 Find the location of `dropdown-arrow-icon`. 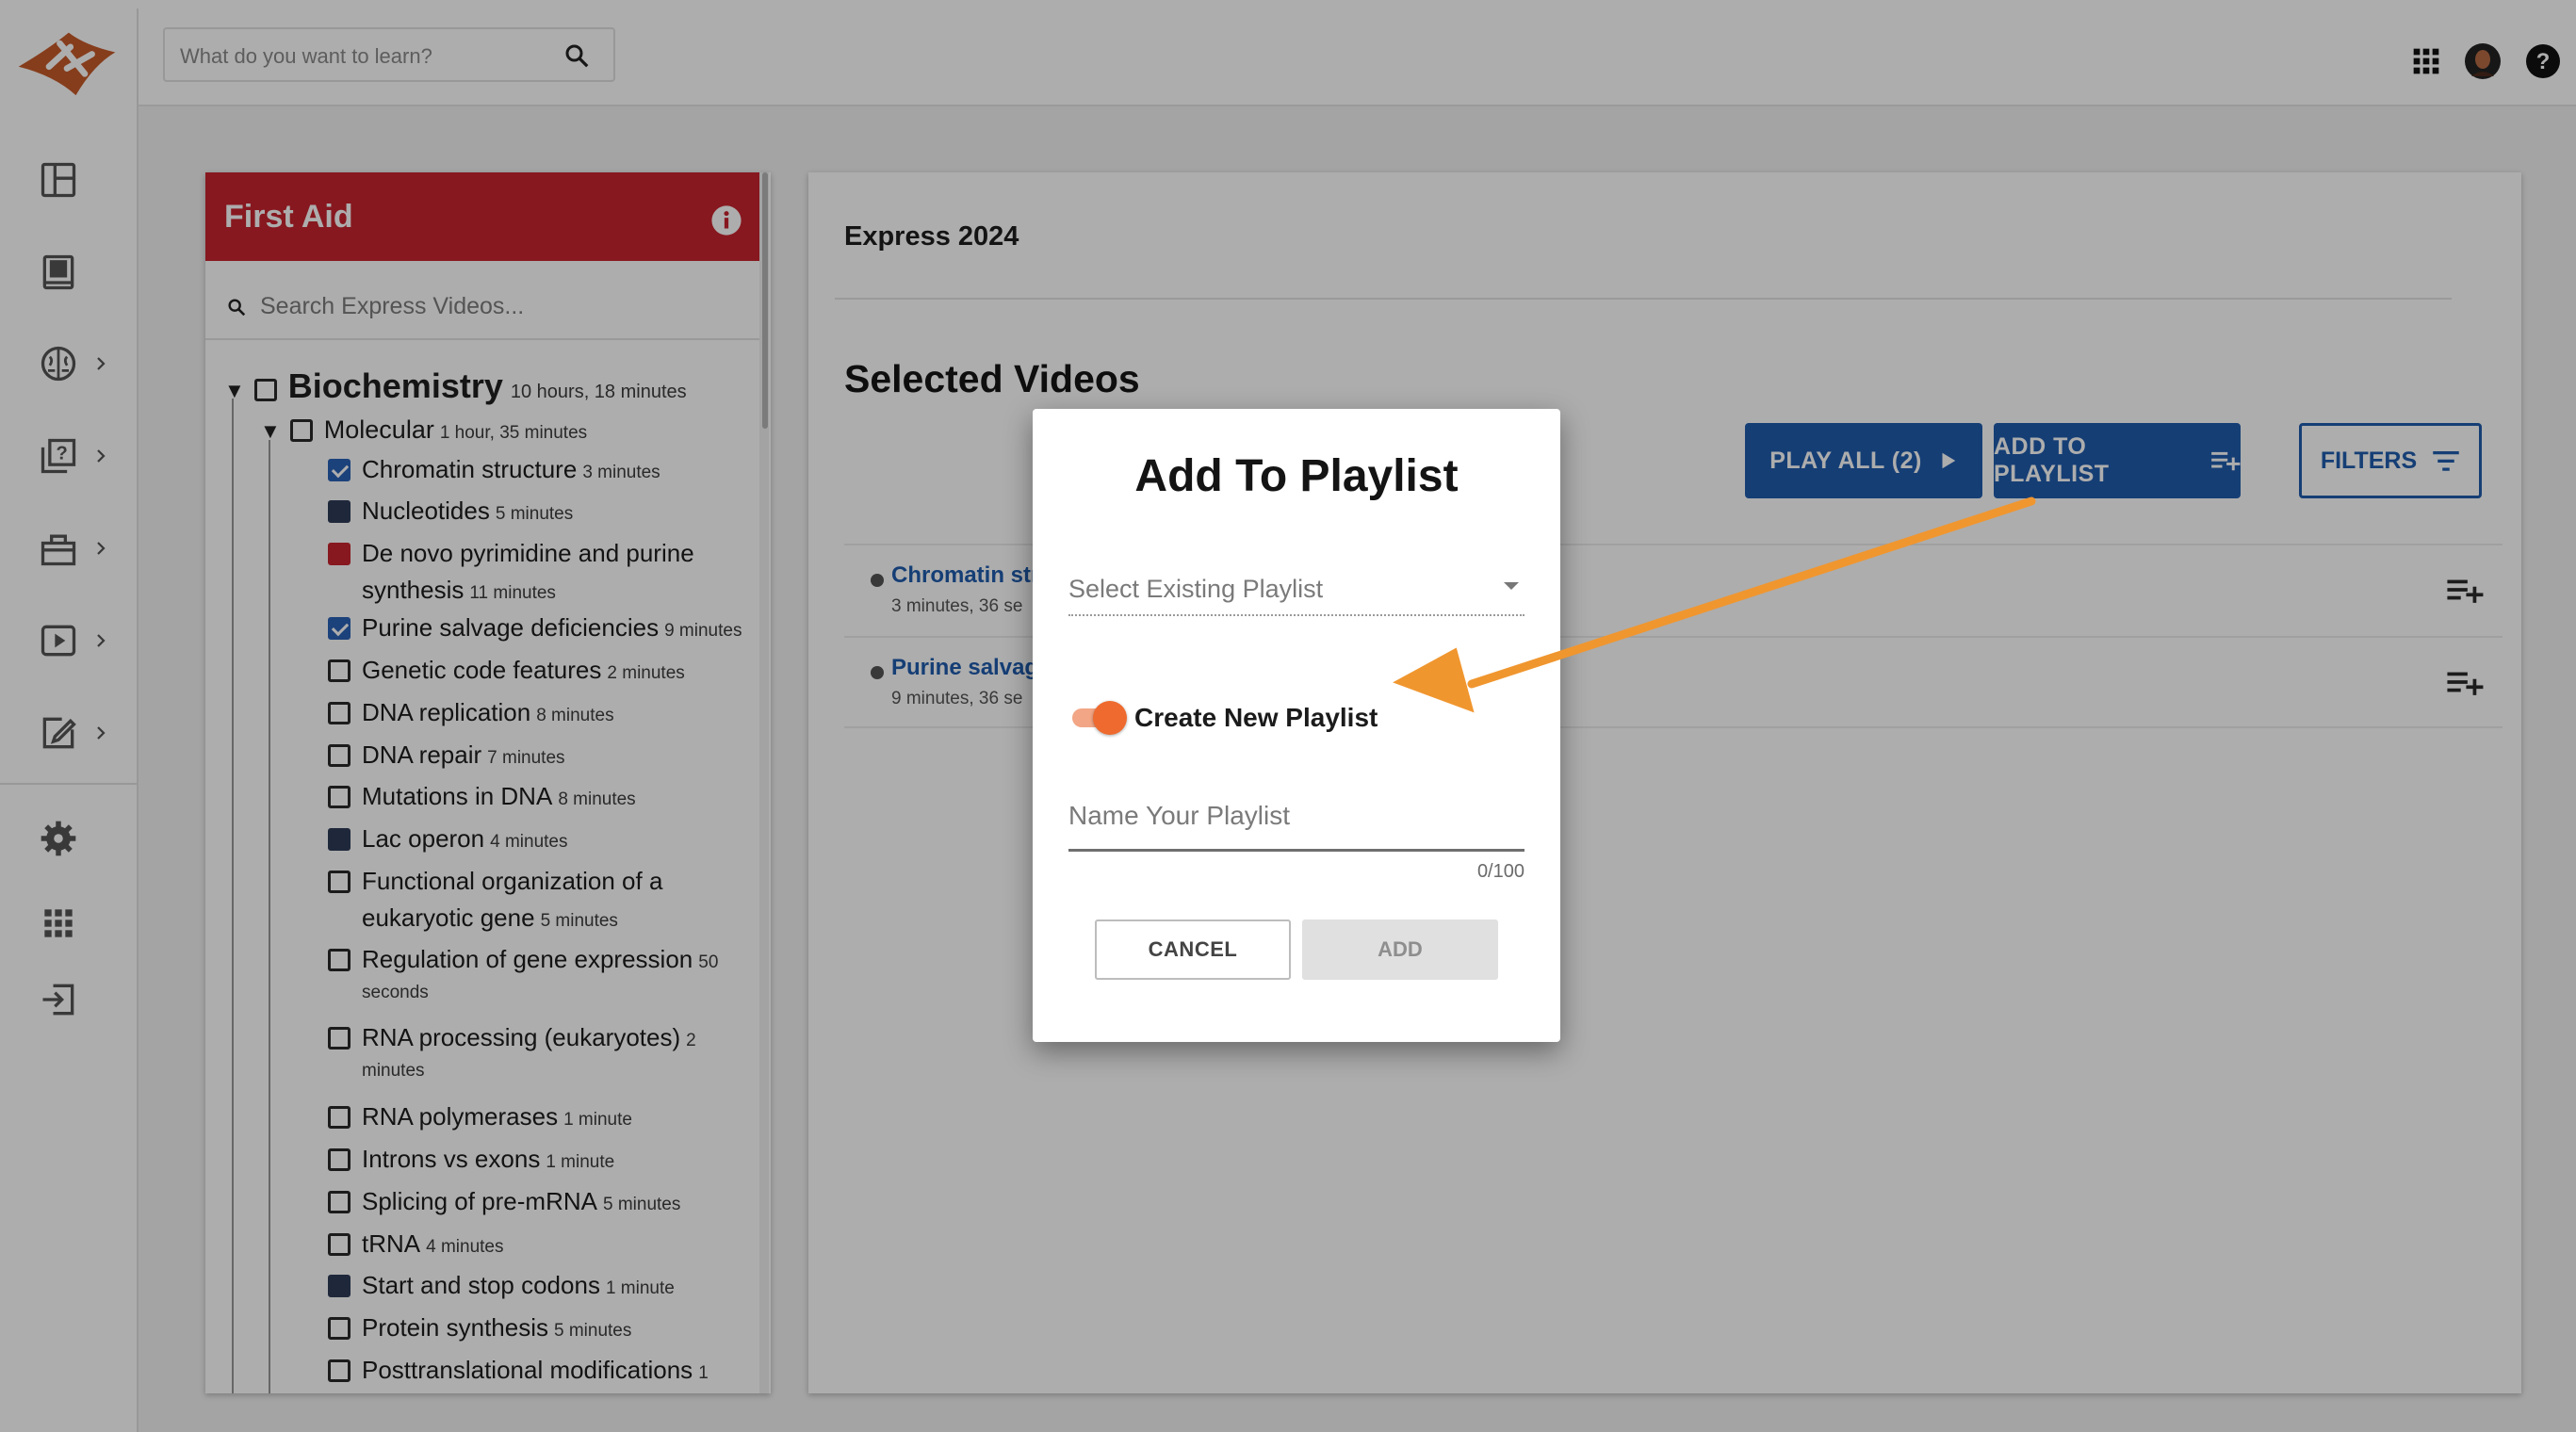

dropdown-arrow-icon is located at coordinates (1511, 586).